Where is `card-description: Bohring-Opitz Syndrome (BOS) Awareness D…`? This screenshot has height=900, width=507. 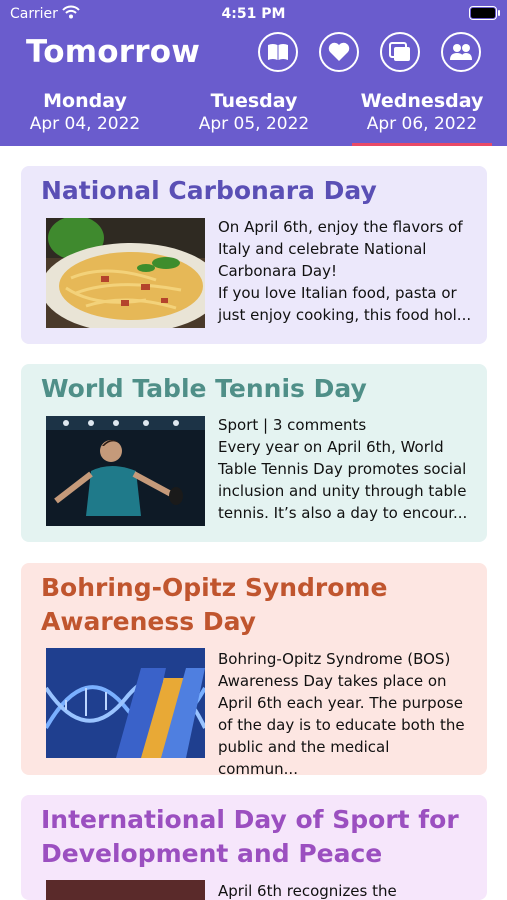 card-description: Bohring-Opitz Syndrome (BOS) Awareness D… is located at coordinates (341, 714).